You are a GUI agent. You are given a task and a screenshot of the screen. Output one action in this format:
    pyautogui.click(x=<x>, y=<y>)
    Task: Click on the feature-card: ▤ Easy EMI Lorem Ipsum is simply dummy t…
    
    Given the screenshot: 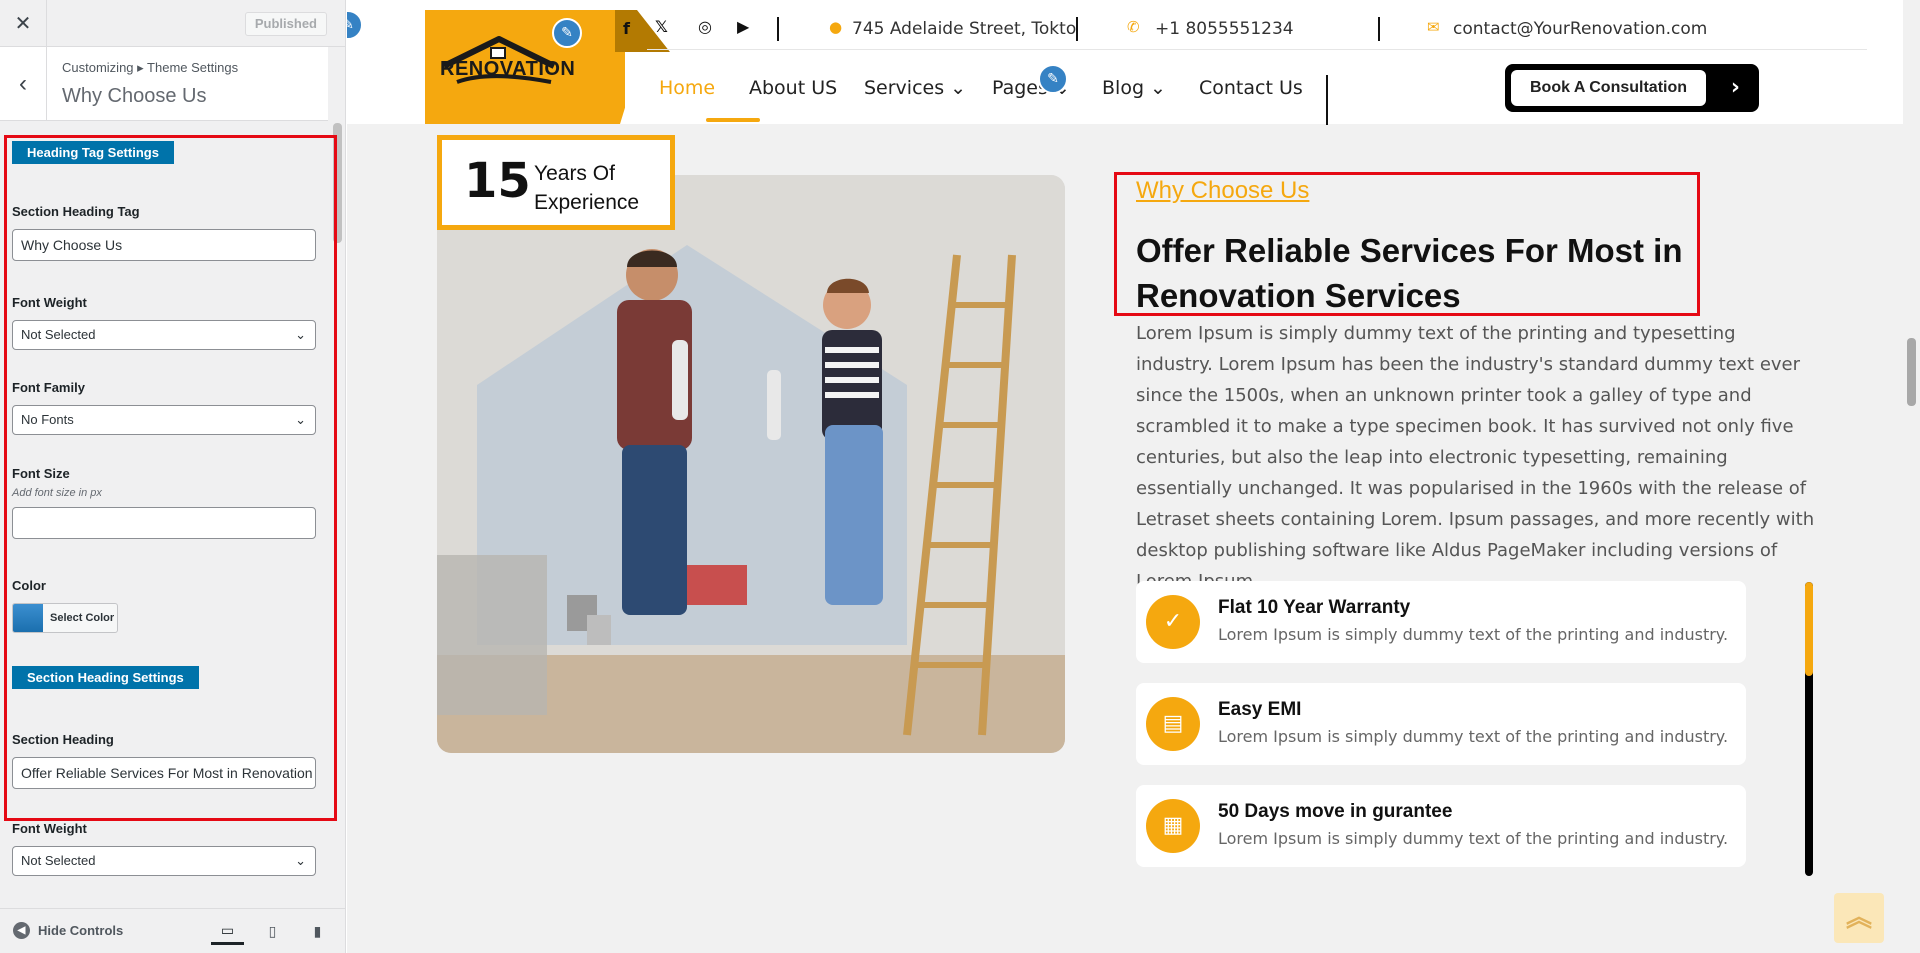 What is the action you would take?
    pyautogui.click(x=1441, y=724)
    